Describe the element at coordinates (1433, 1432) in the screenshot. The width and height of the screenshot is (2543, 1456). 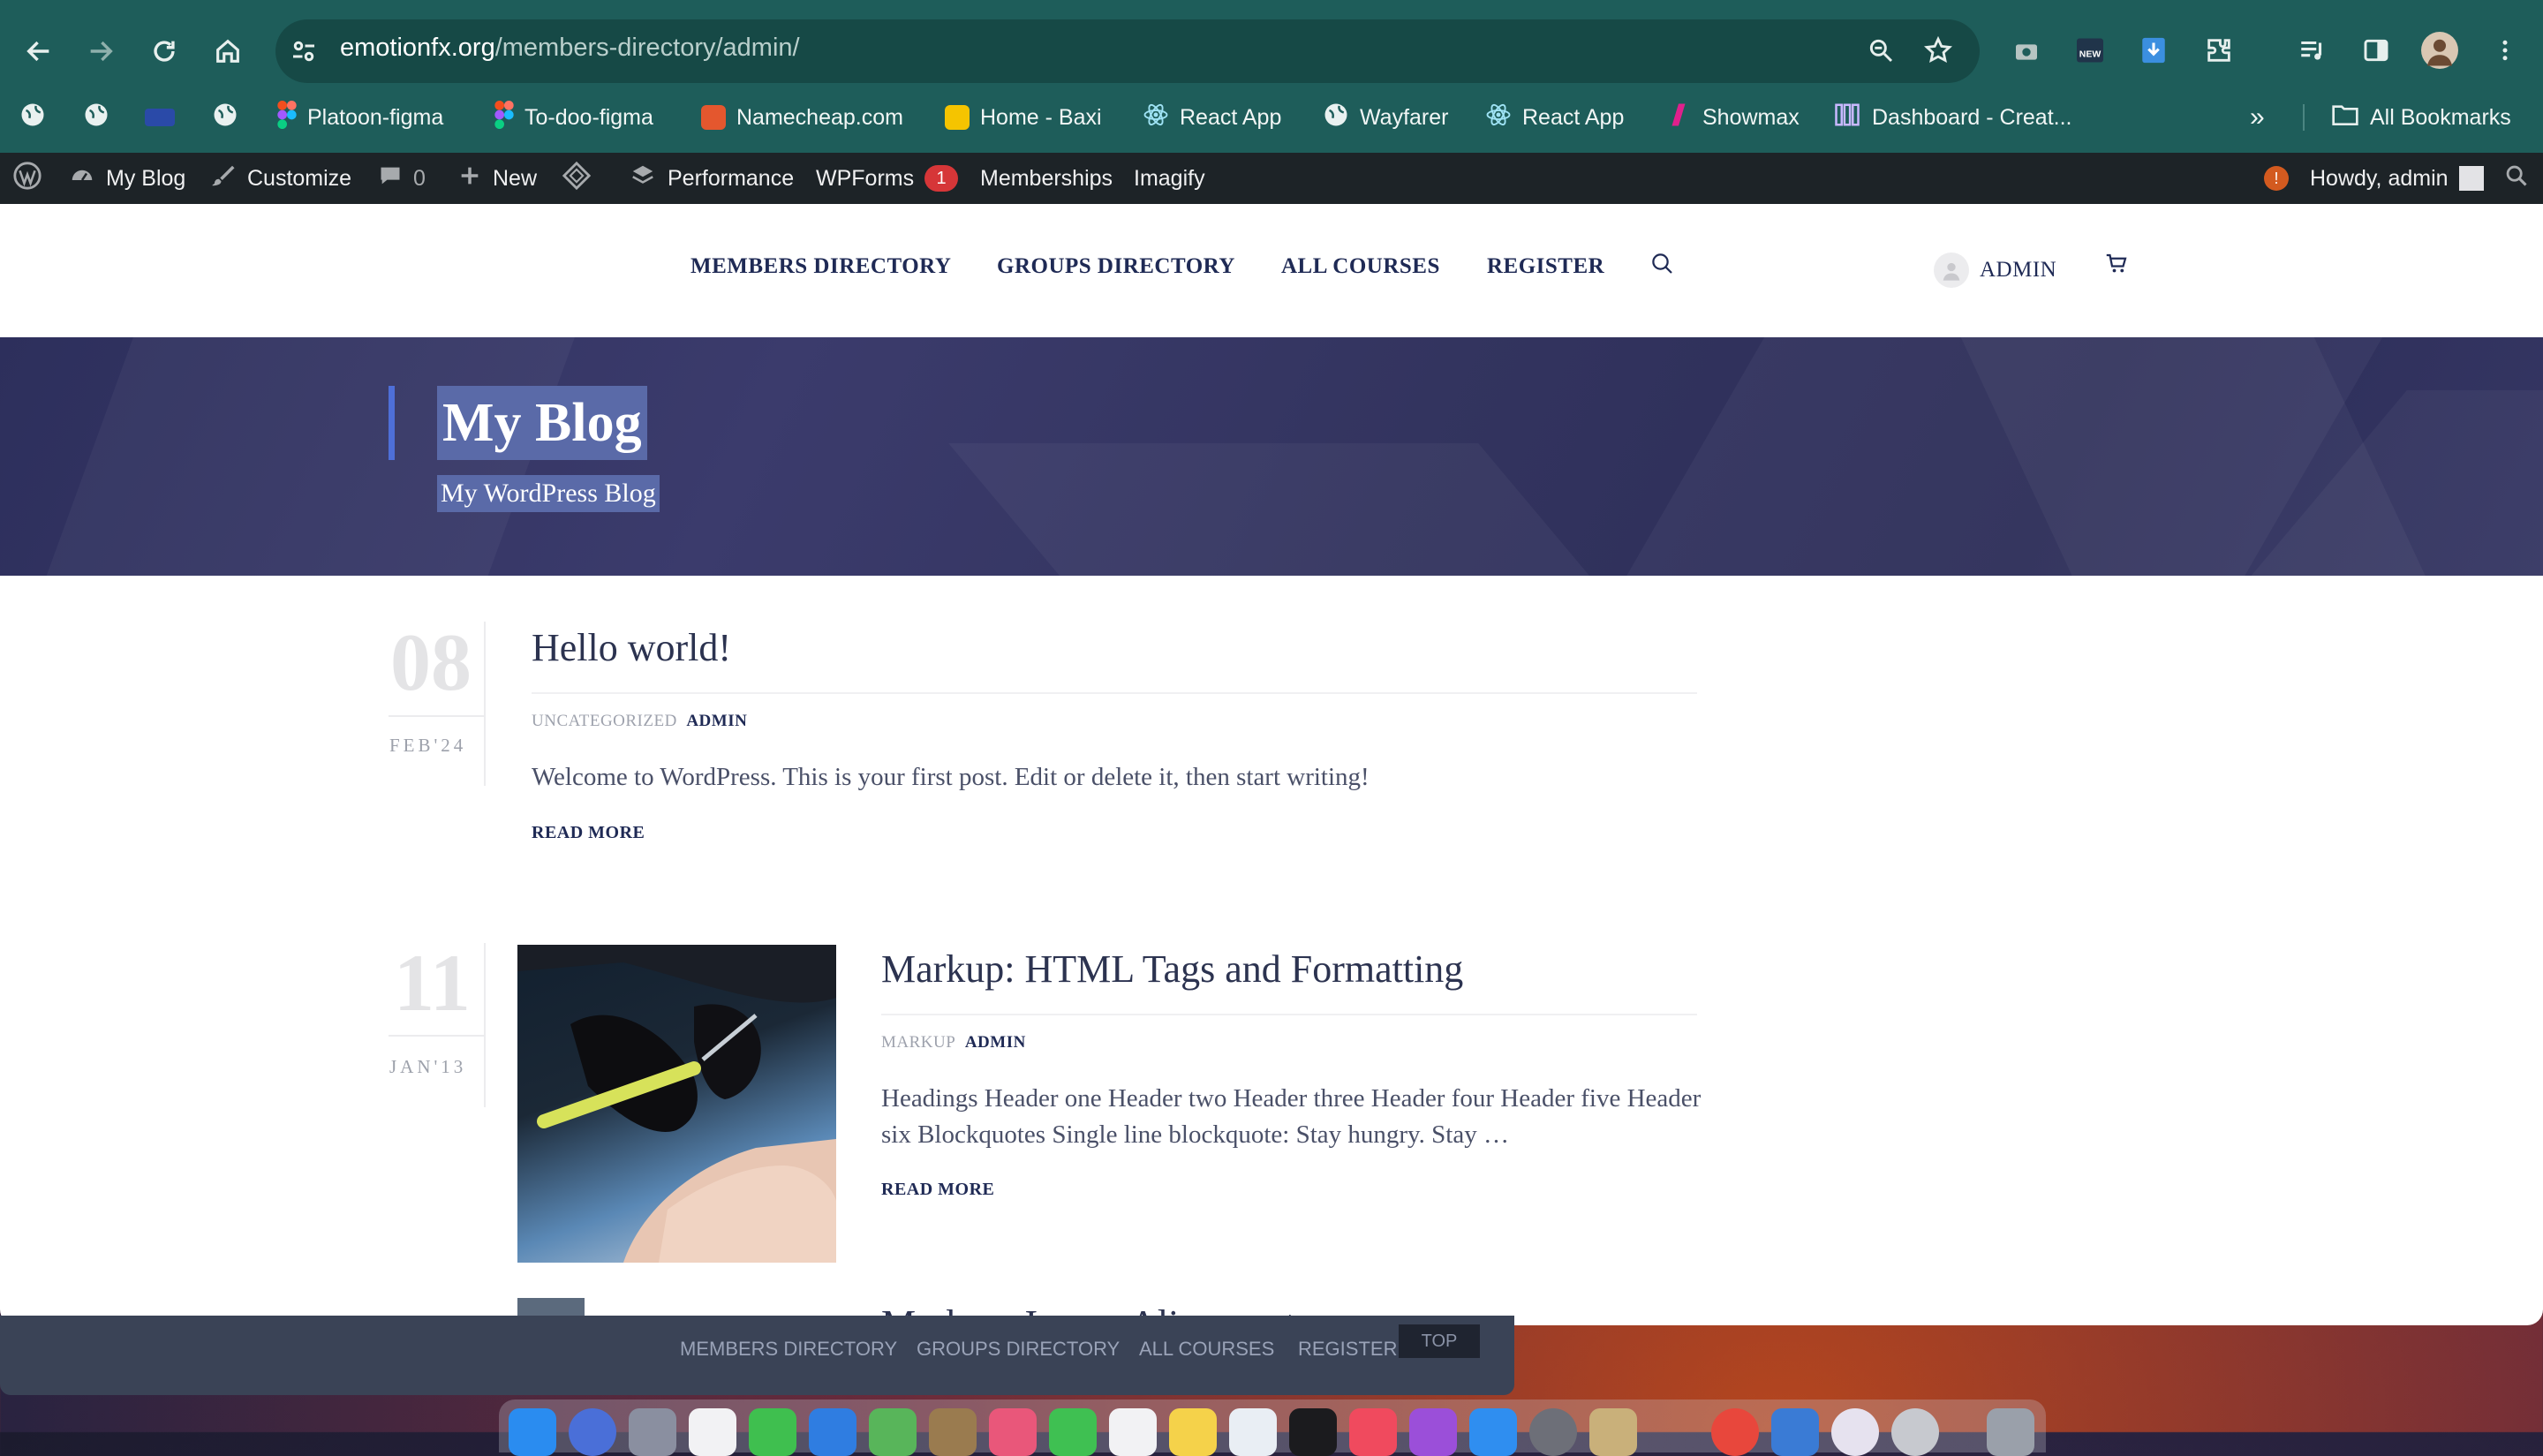
I see `podcasts-icon` at that location.